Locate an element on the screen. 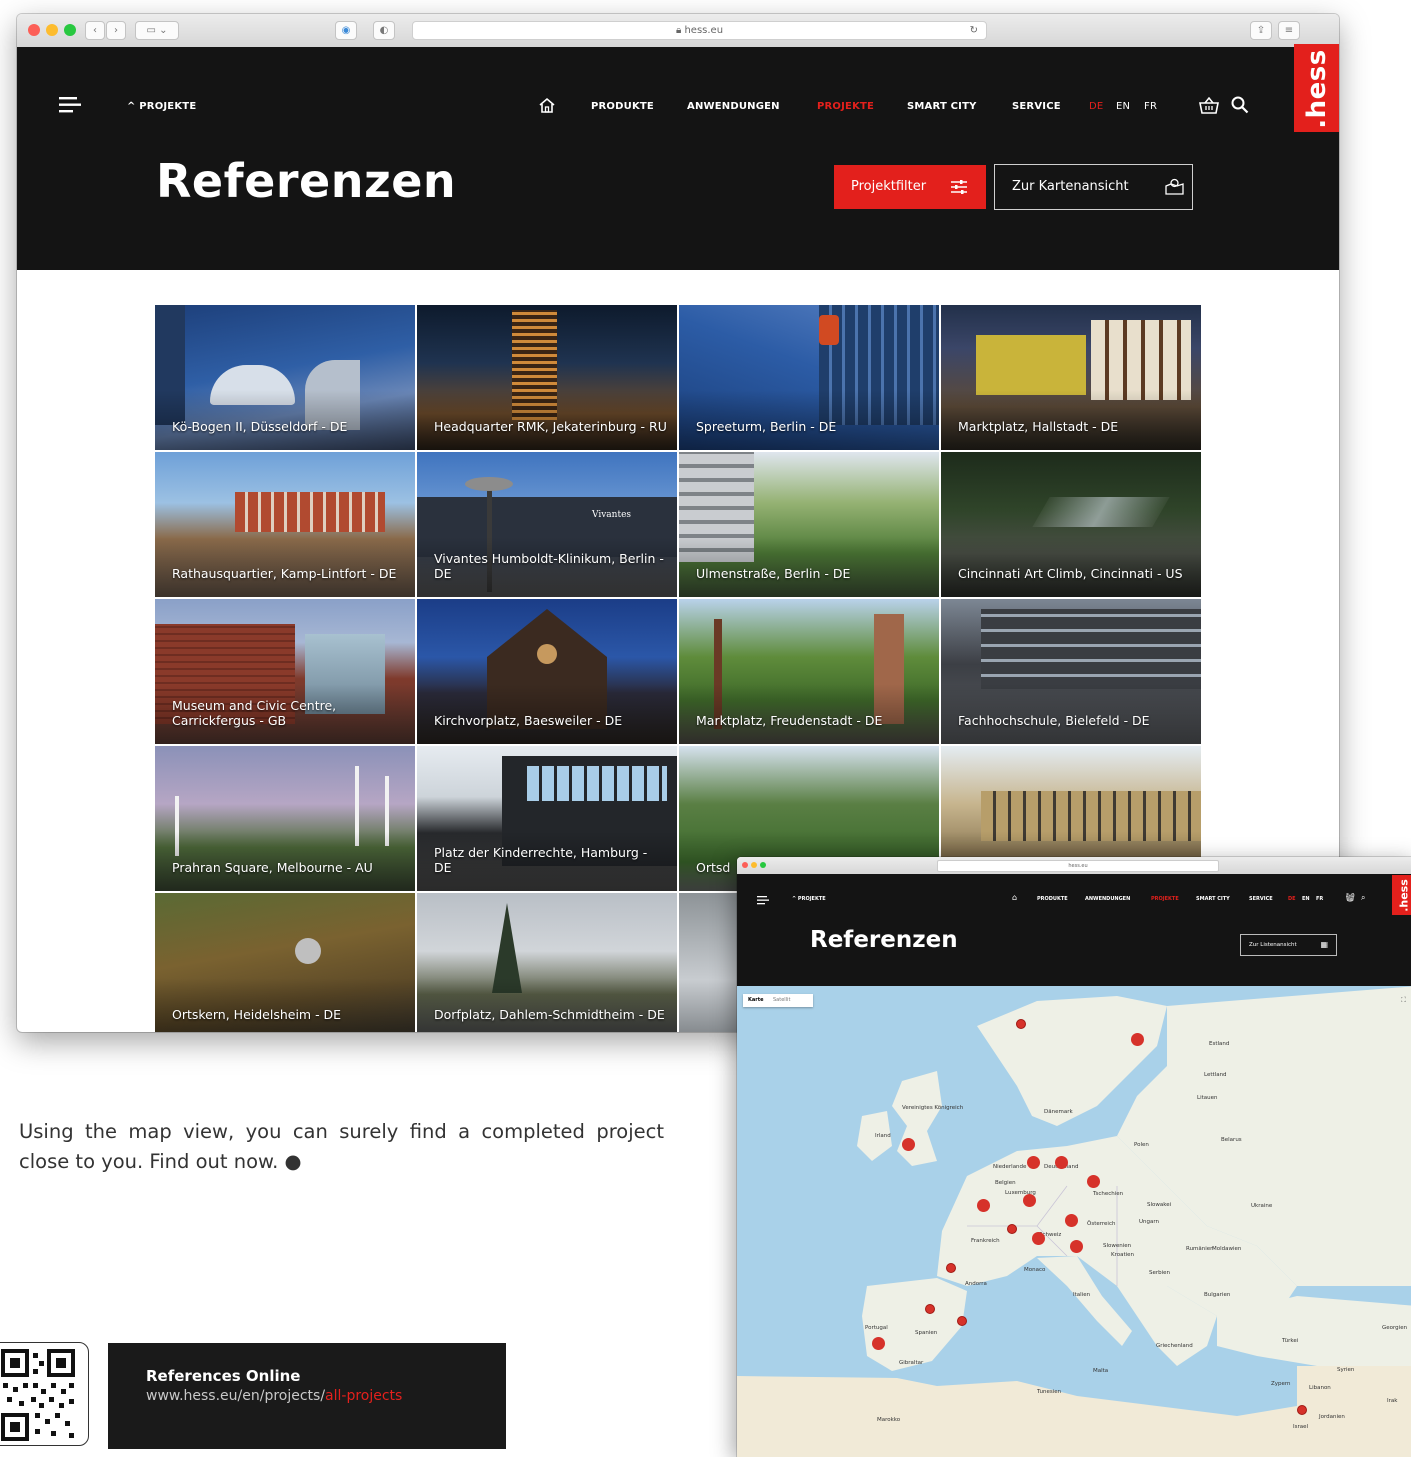  map-label: Estland is located at coordinates (1219, 1044).